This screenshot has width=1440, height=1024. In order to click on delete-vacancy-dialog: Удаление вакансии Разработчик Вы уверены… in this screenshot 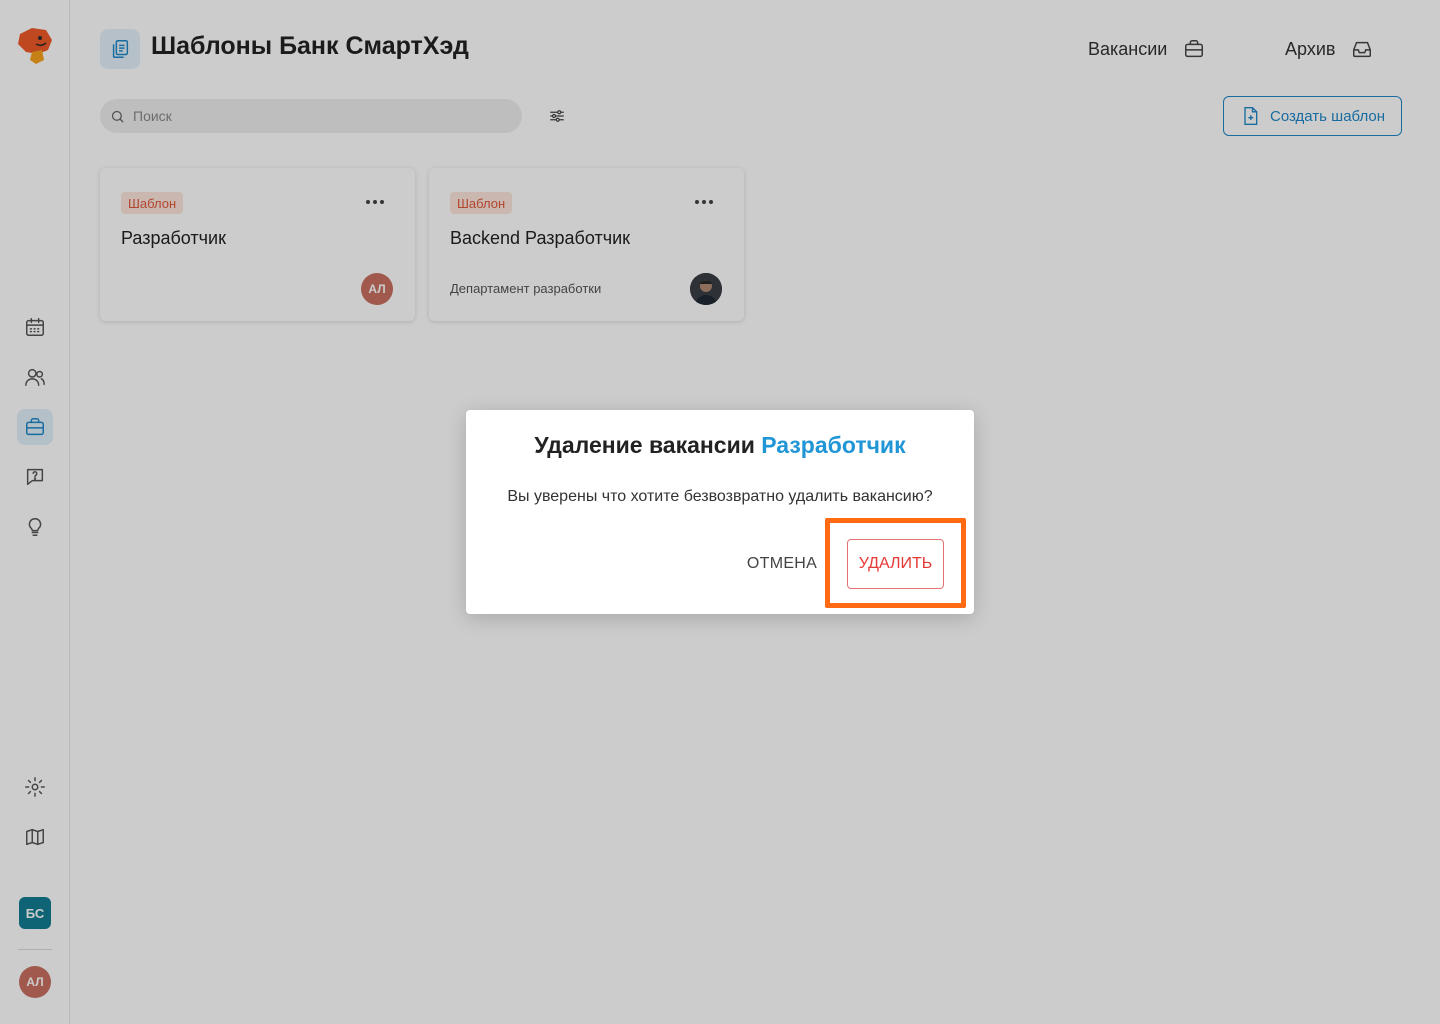, I will do `click(720, 512)`.